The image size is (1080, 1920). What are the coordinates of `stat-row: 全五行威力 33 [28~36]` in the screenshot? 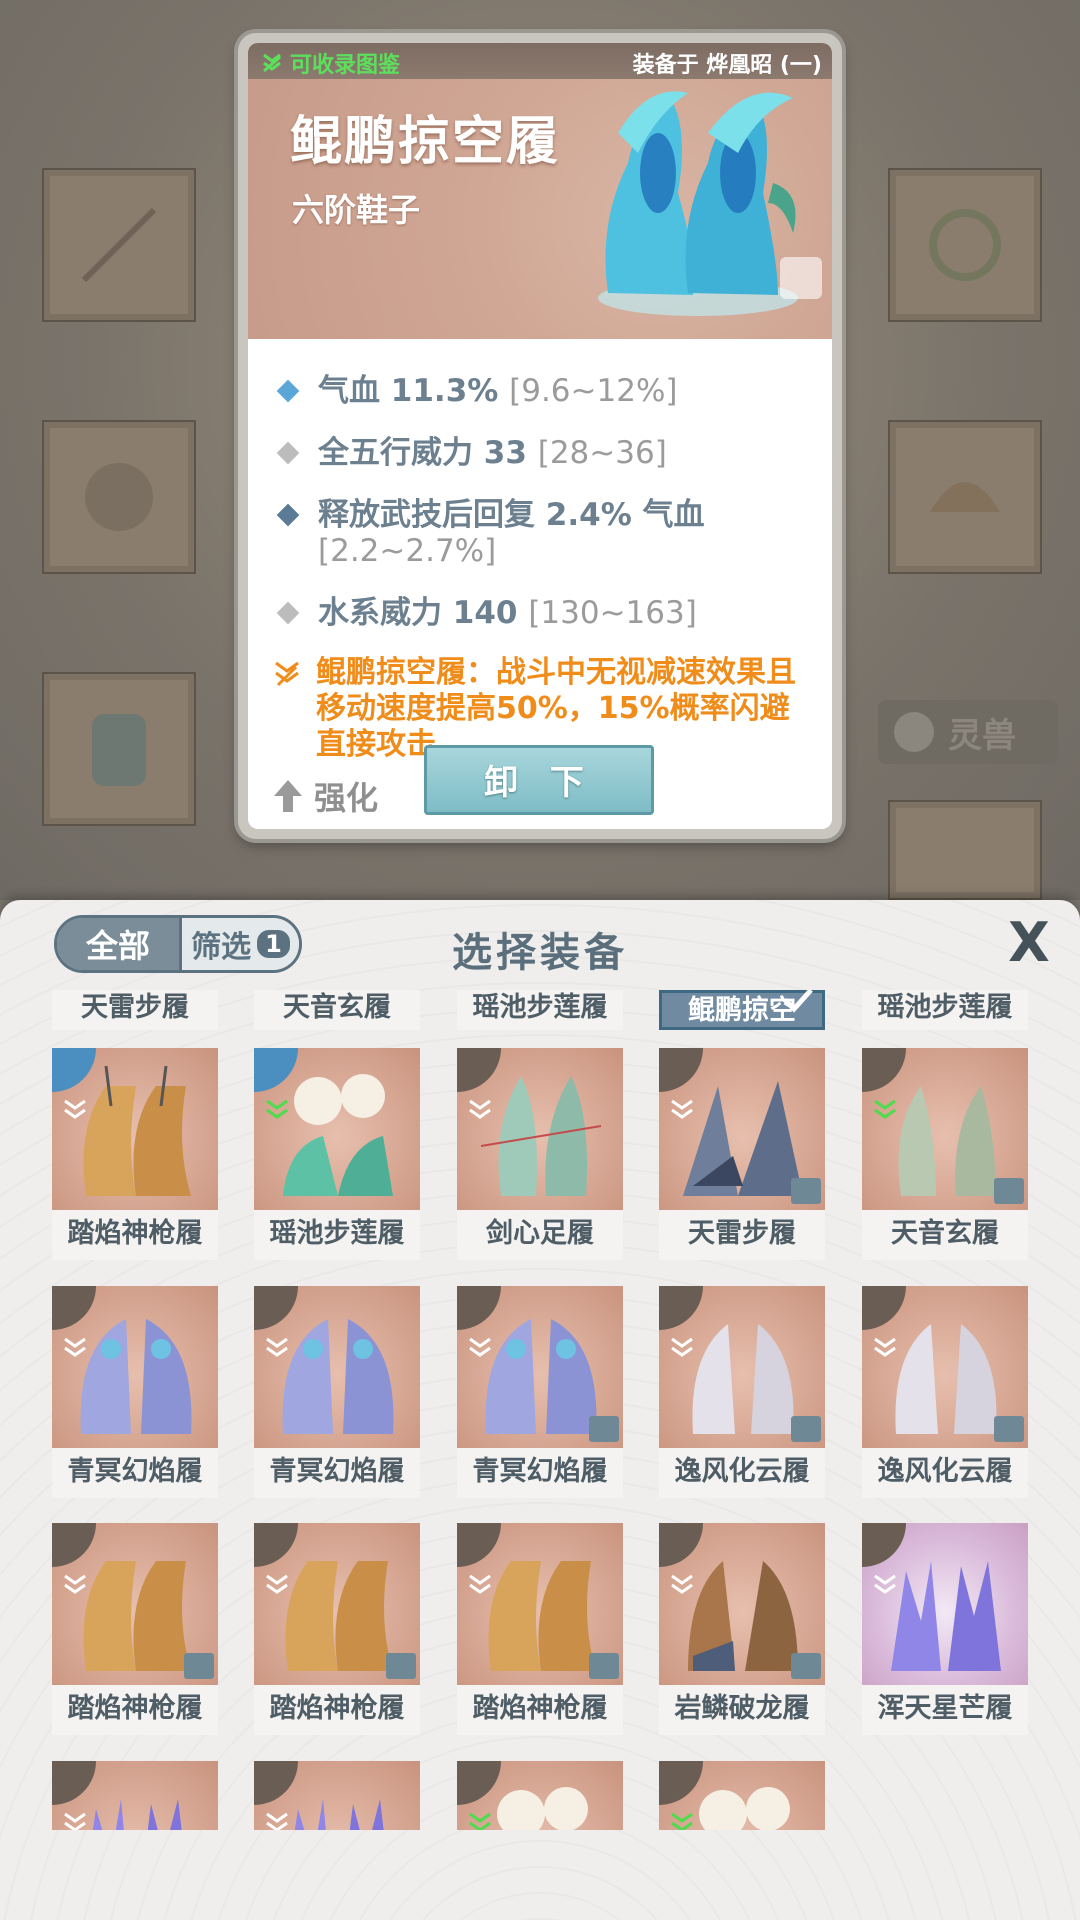 It's located at (547, 453).